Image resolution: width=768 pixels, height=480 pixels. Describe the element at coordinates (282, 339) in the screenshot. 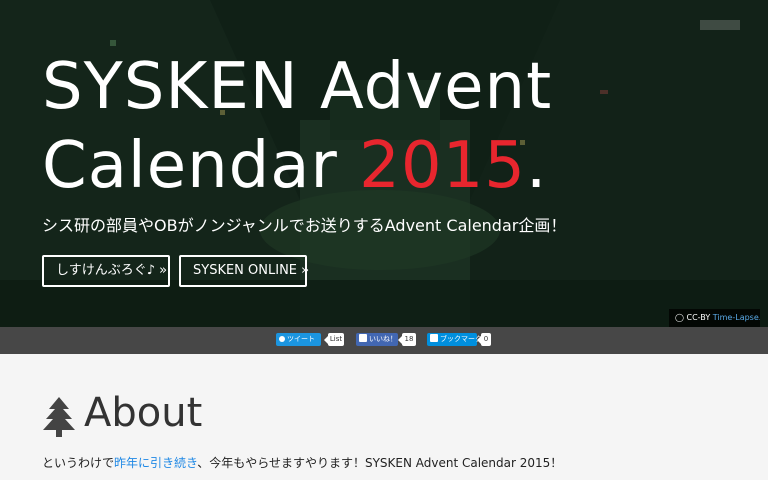

I see `twitter-icon` at that location.